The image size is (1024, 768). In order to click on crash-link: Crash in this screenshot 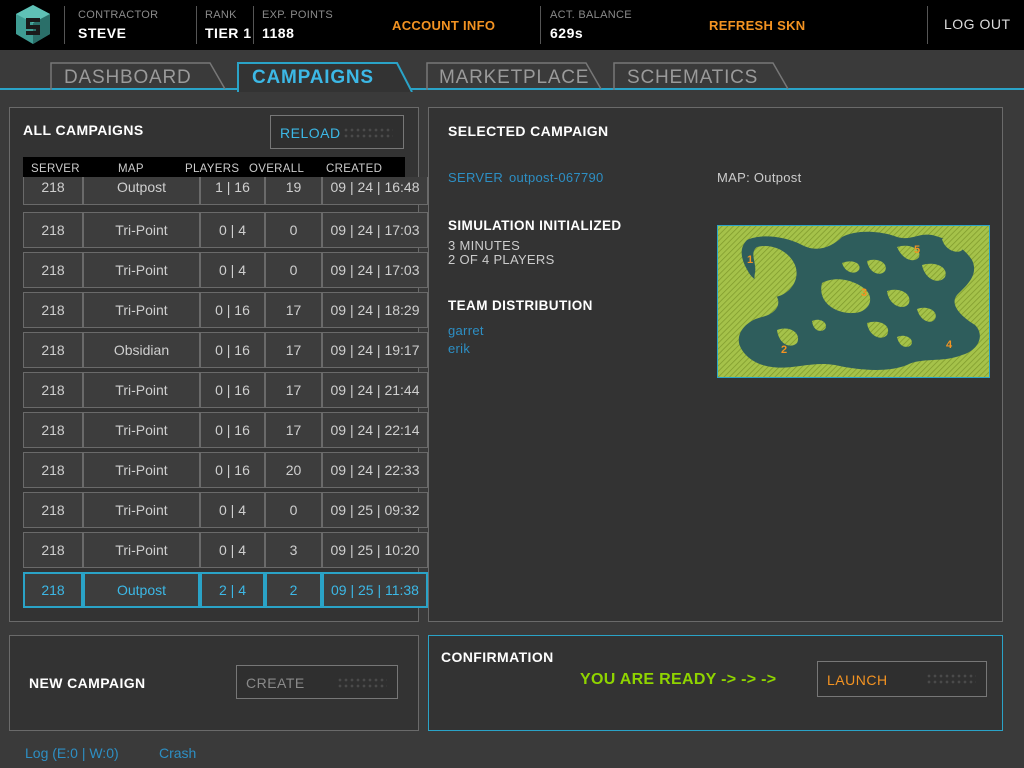, I will do `click(177, 753)`.